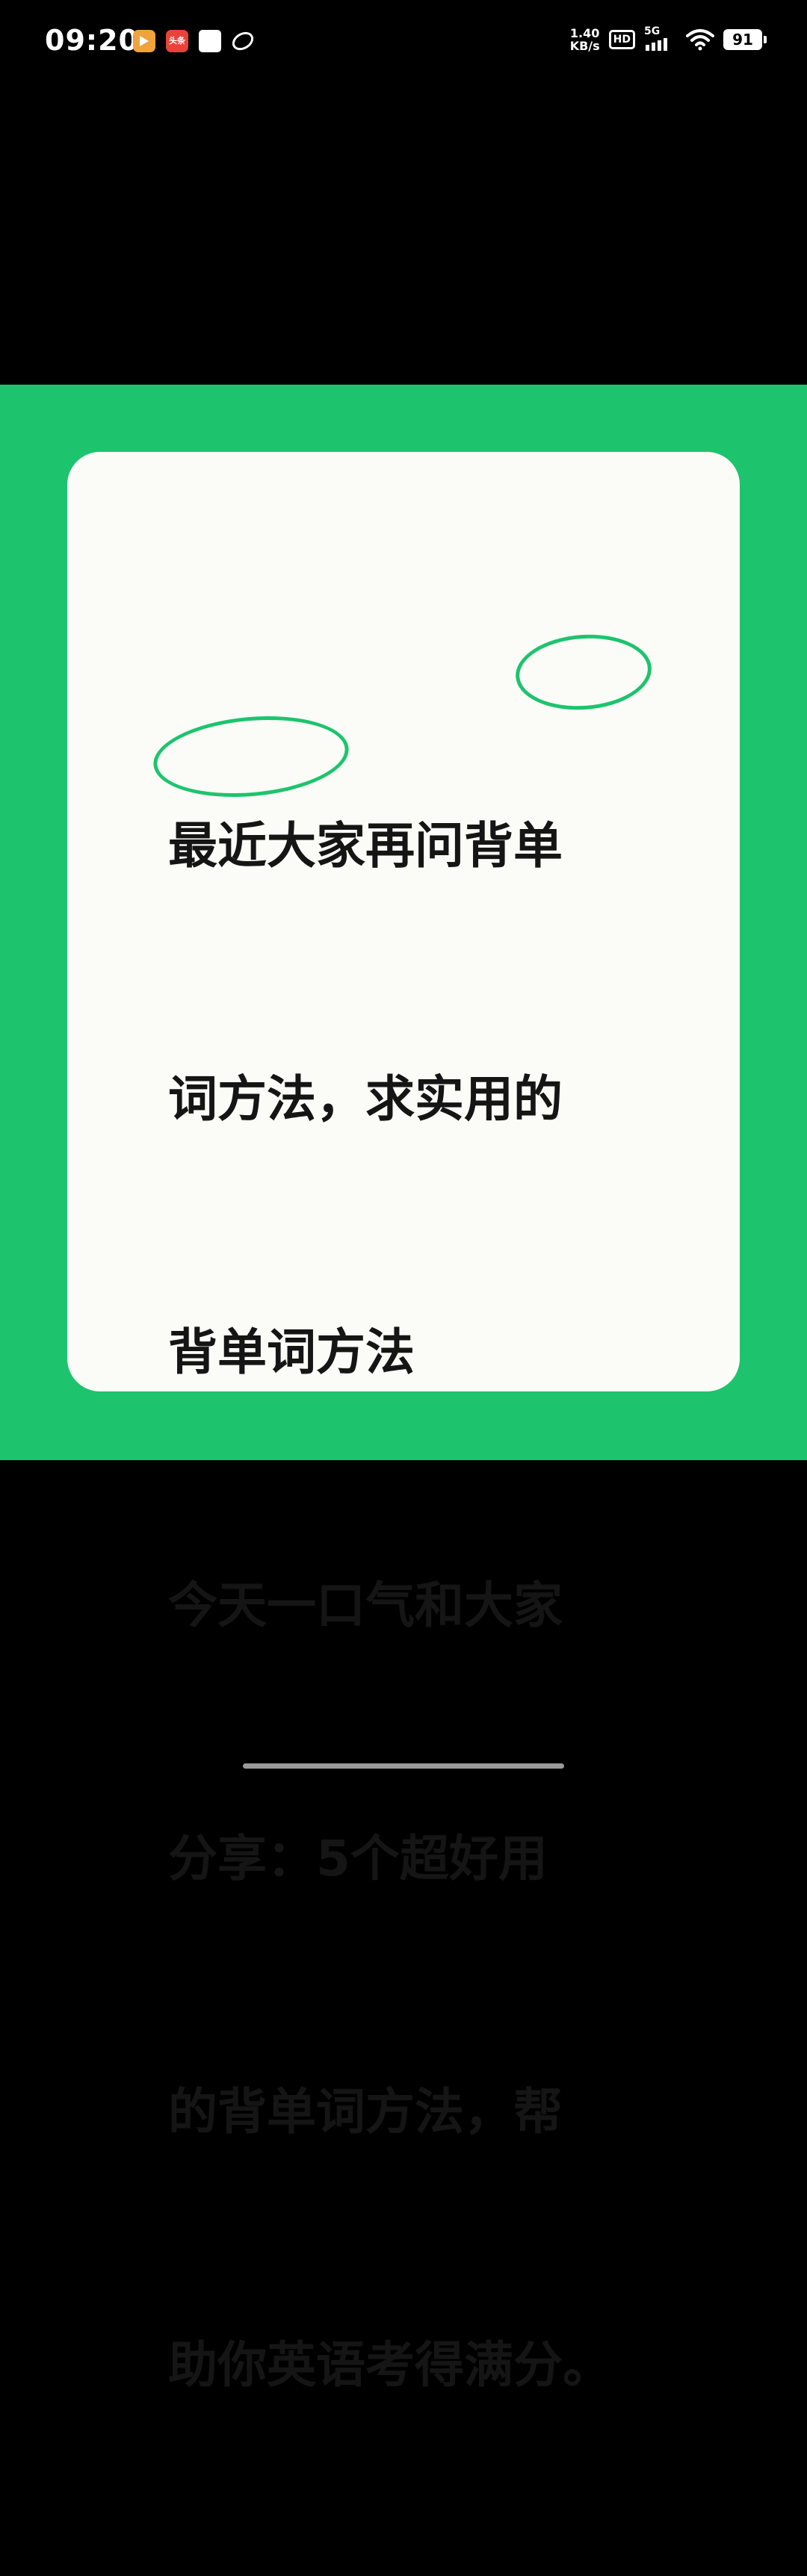  Describe the element at coordinates (365, 846) in the screenshot. I see `text-line: 最近大家再问背单` at that location.